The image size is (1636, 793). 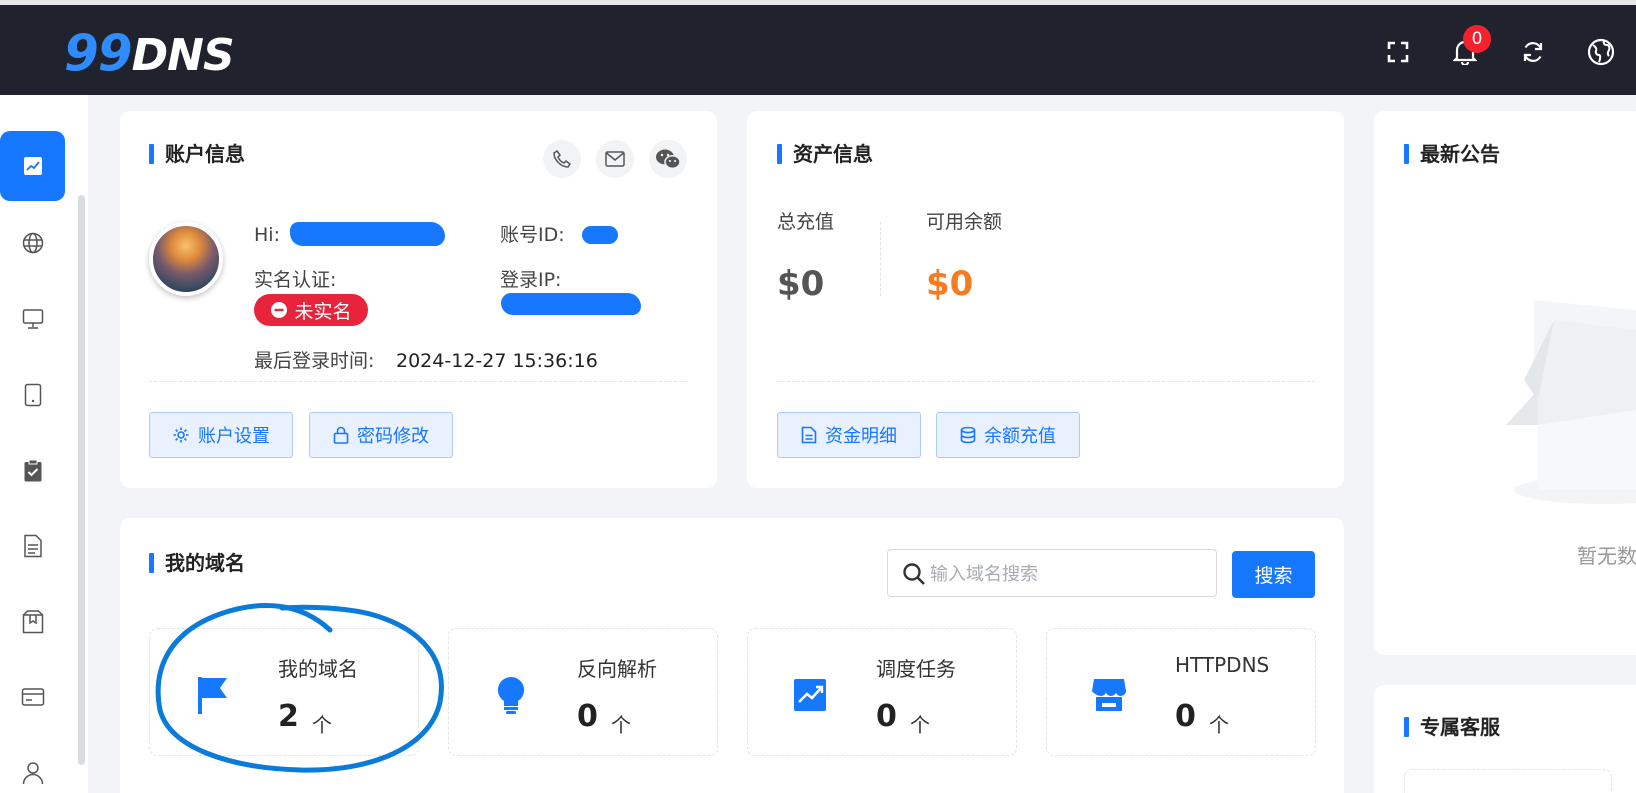 I want to click on wechat-button, so click(x=668, y=159).